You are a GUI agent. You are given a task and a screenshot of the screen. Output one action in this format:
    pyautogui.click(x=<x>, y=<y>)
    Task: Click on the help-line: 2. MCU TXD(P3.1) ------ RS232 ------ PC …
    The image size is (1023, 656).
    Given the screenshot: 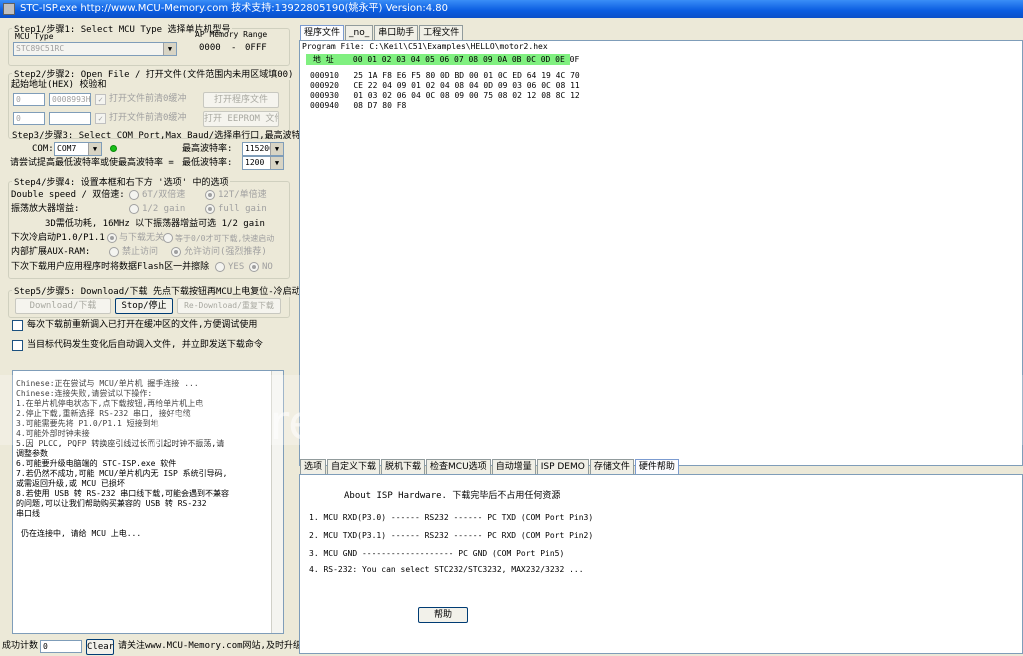 What is the action you would take?
    pyautogui.click(x=451, y=535)
    